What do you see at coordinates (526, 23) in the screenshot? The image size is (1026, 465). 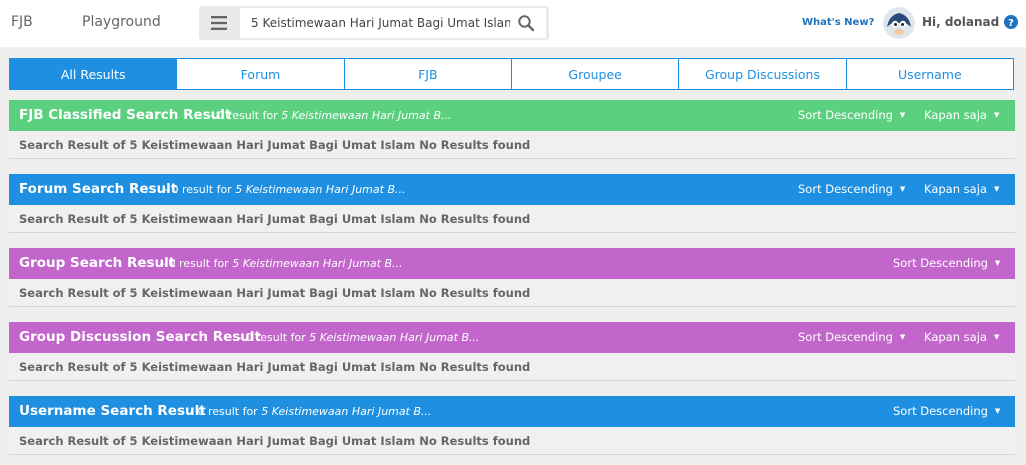 I see `search-icon` at bounding box center [526, 23].